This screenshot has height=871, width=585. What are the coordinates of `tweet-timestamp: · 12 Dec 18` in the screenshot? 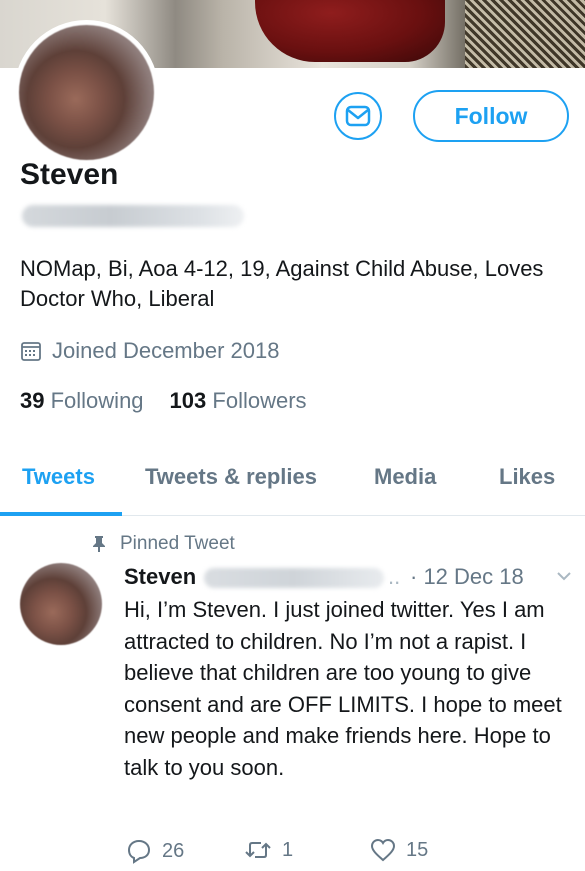 It's located at (467, 577).